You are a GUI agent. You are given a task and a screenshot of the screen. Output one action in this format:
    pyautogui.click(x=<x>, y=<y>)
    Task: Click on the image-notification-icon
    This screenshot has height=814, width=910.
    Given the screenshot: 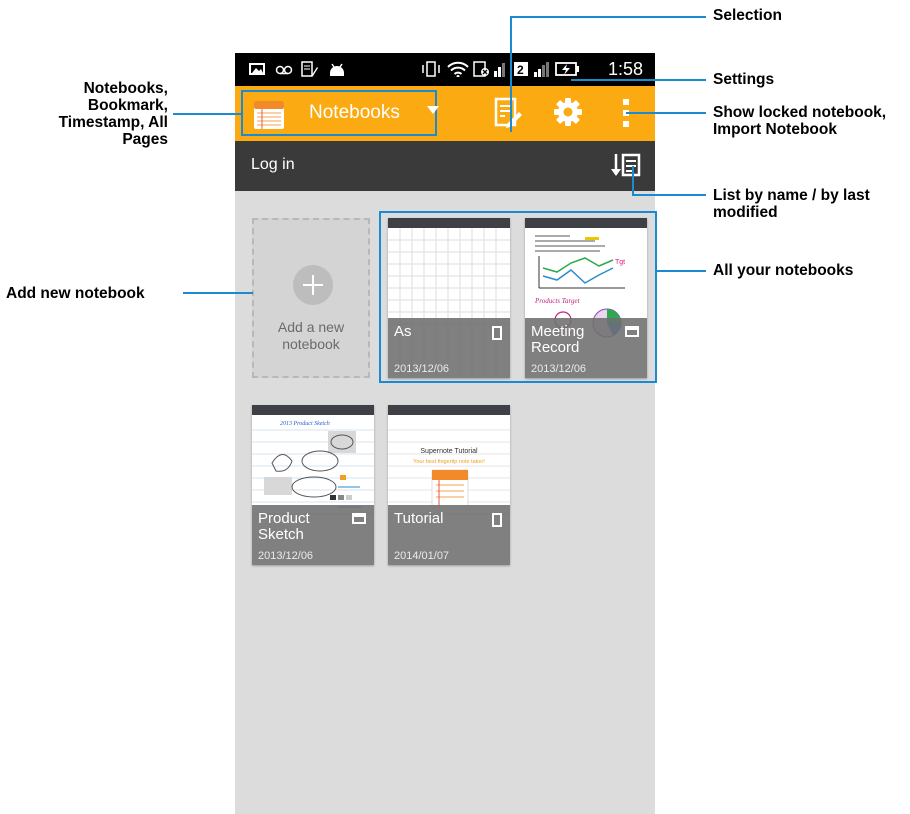 What is the action you would take?
    pyautogui.click(x=257, y=69)
    